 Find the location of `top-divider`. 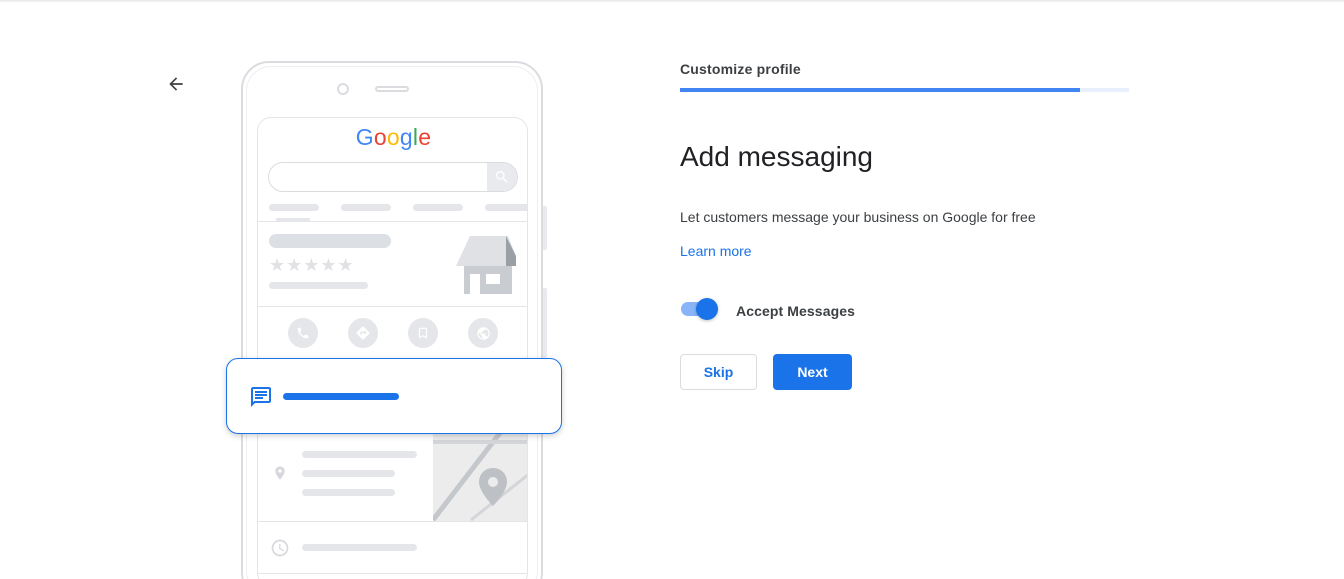

top-divider is located at coordinates (672, 1).